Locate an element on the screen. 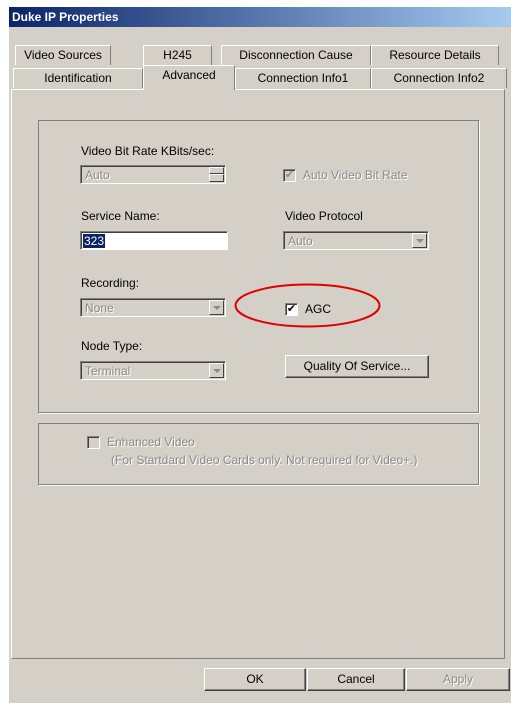 This screenshot has width=511, height=703. video-protocol-label: Video Protocol is located at coordinates (324, 216).